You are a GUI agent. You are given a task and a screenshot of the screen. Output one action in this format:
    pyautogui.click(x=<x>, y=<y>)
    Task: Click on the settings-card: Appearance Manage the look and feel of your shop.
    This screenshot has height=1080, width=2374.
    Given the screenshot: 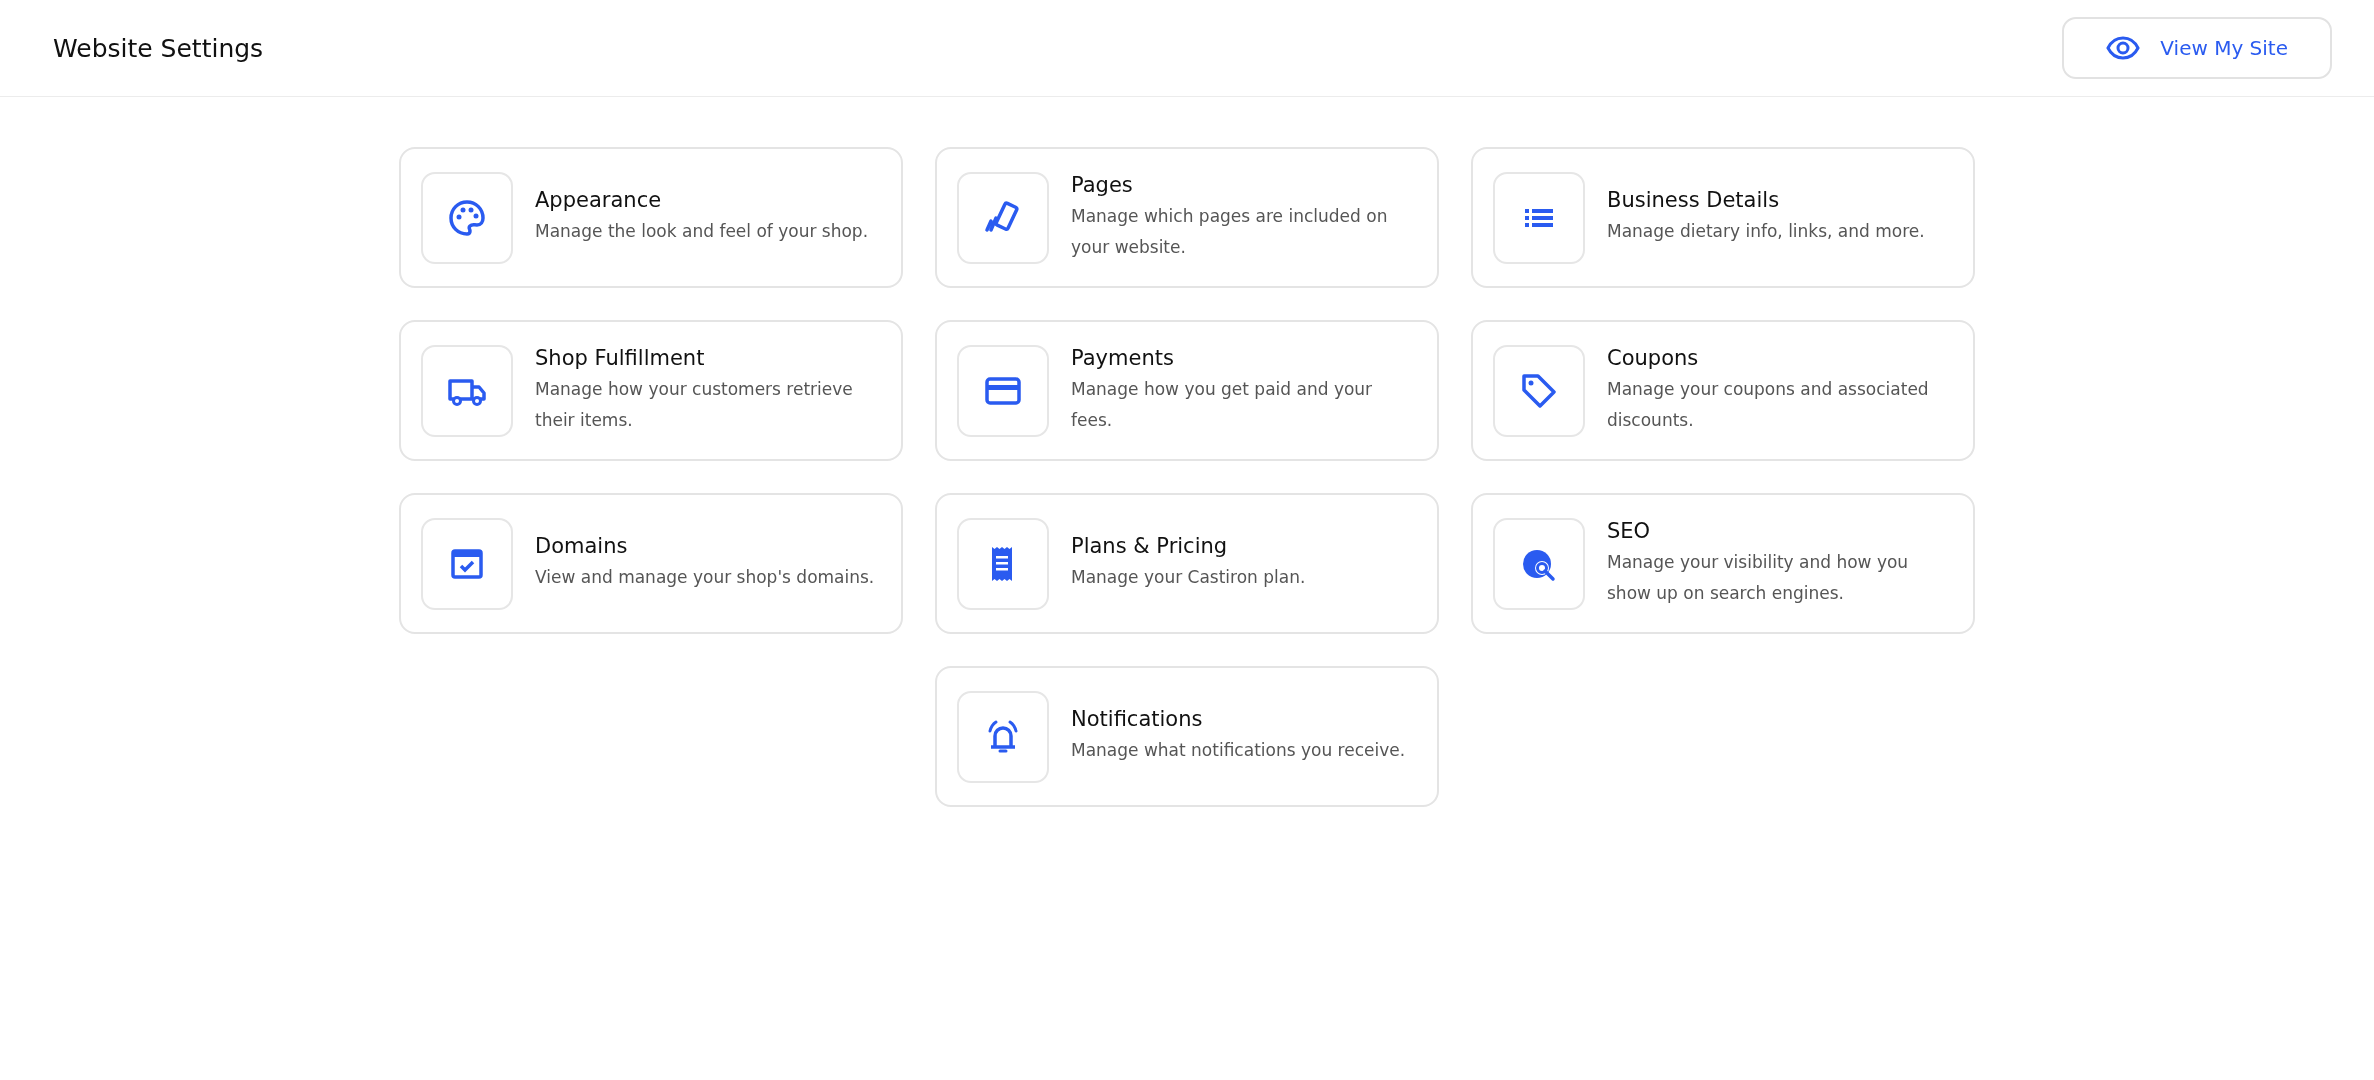 What is the action you would take?
    pyautogui.click(x=651, y=217)
    